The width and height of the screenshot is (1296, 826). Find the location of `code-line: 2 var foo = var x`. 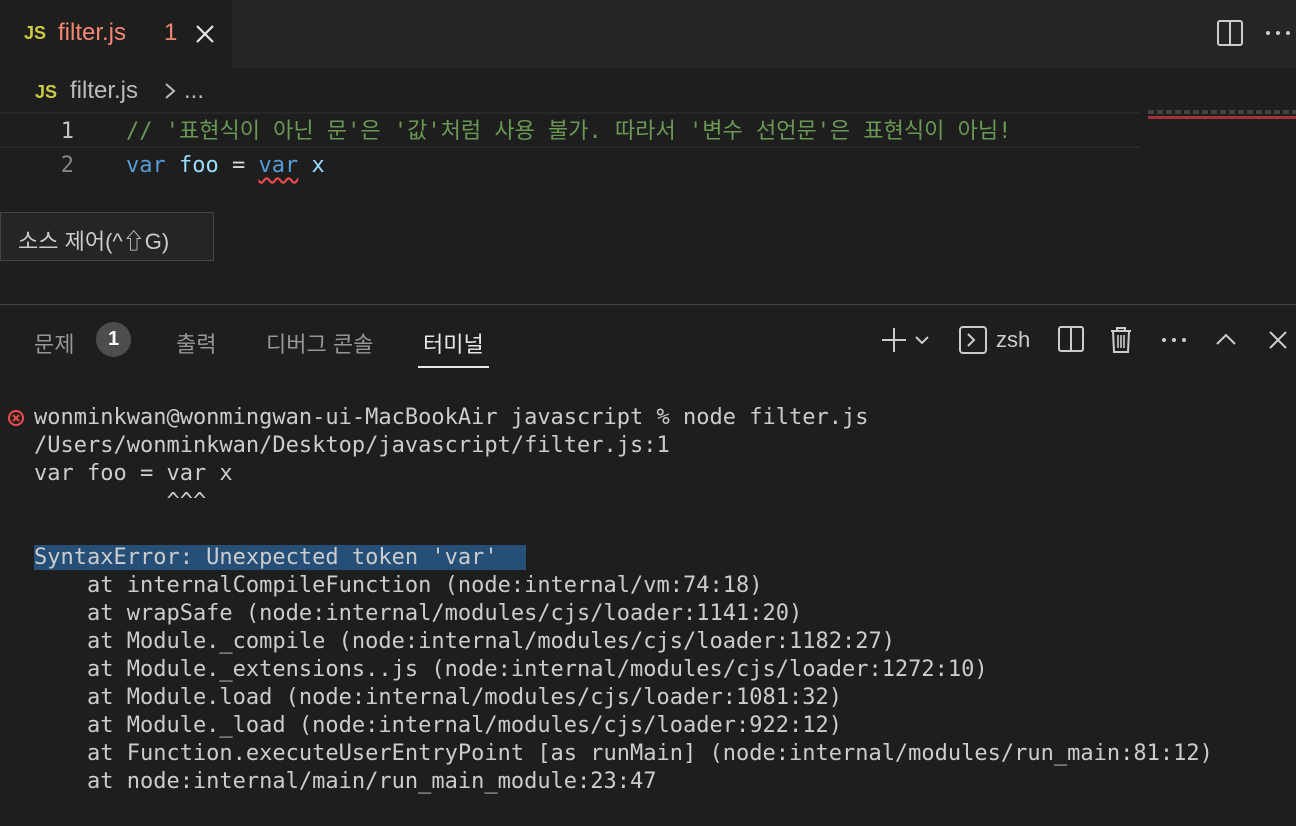

code-line: 2 var foo = var x is located at coordinates (570, 166).